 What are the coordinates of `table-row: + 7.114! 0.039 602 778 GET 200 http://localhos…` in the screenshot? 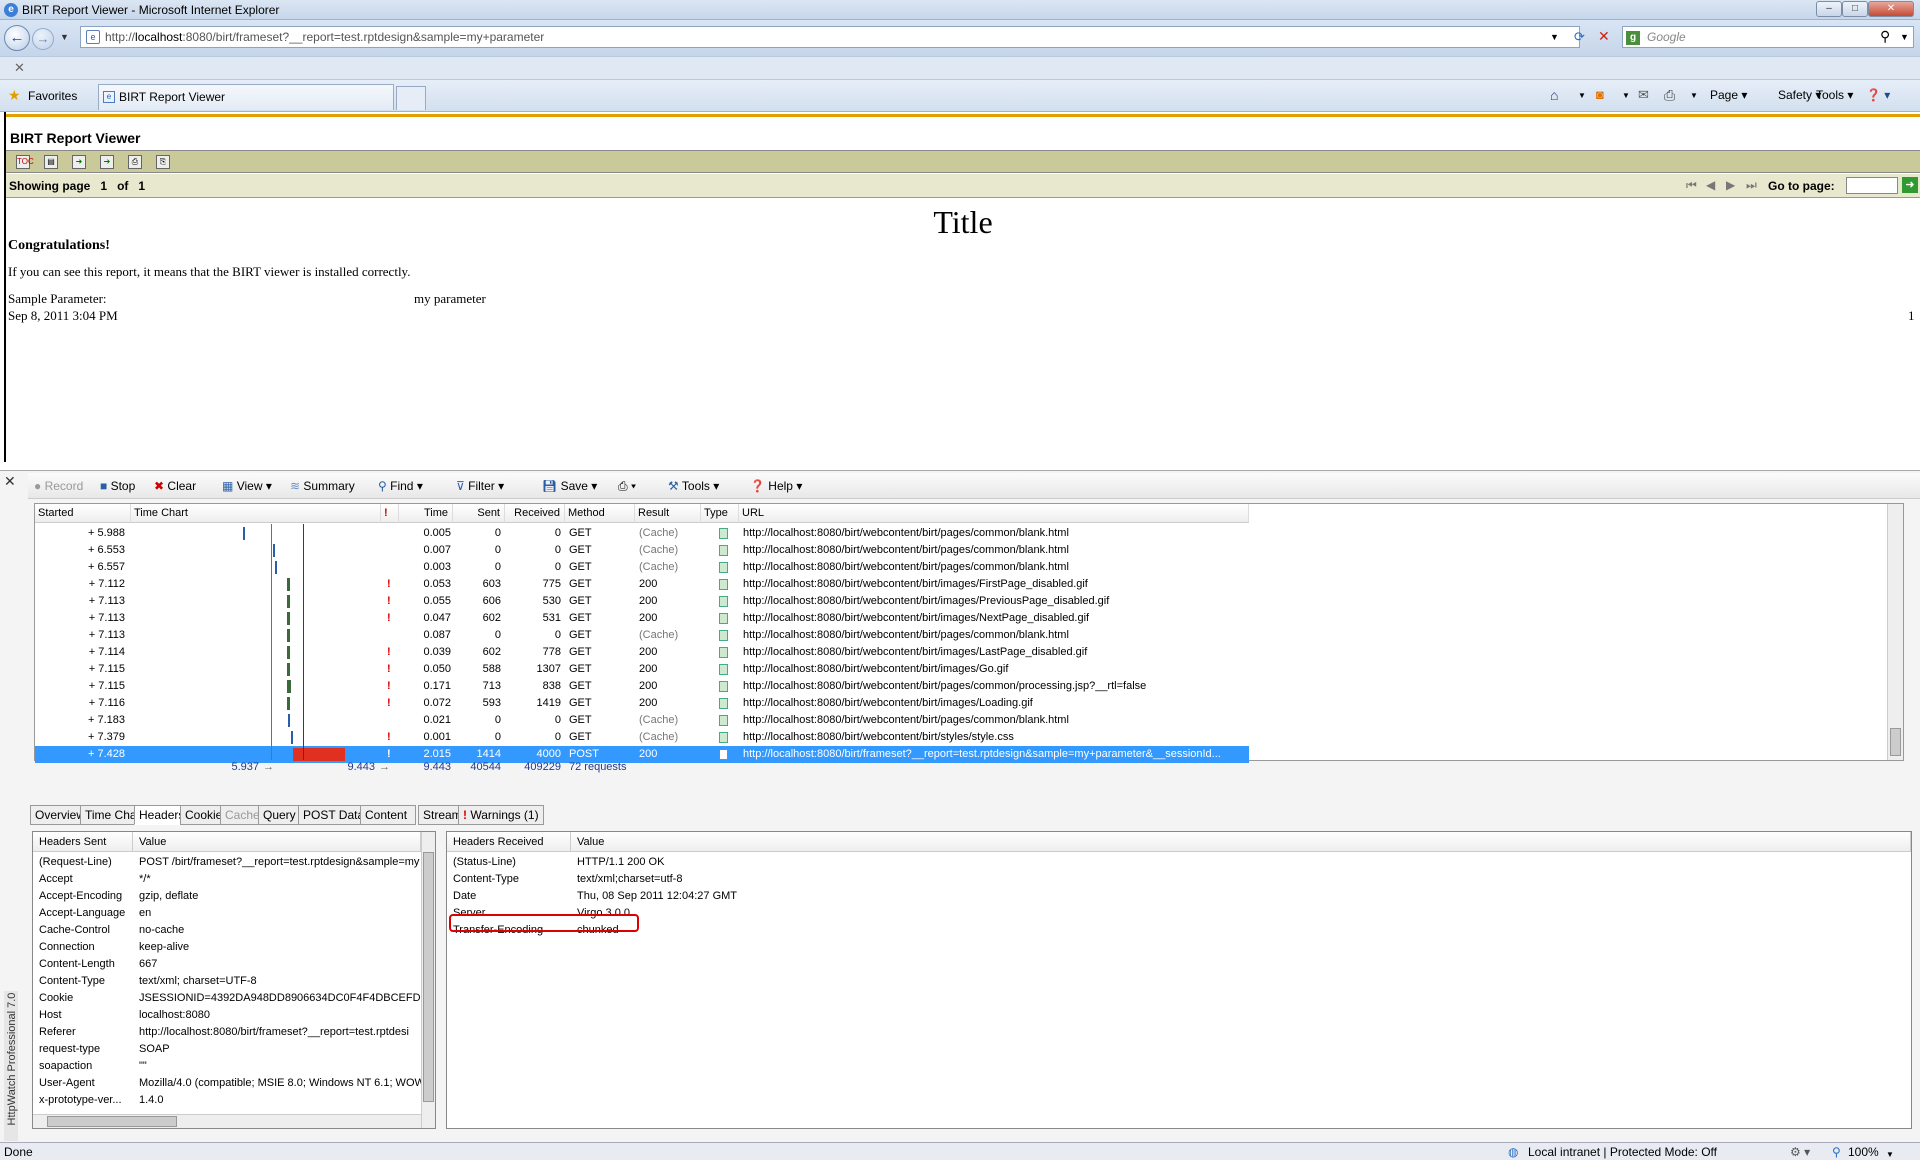 It's located at (642, 652).